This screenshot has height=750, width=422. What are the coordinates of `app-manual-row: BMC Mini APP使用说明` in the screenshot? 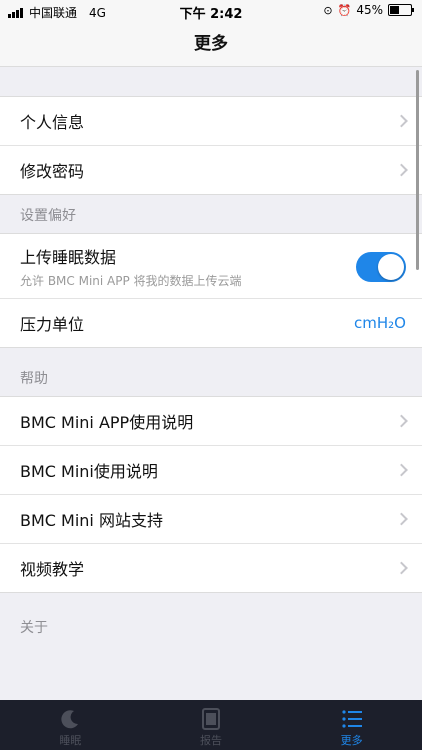 It's located at (211, 421).